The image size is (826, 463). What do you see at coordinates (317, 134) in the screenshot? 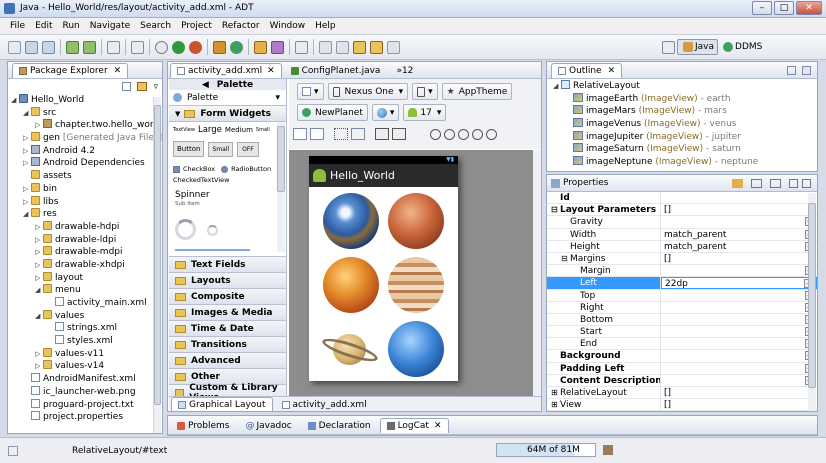
I see `toggle-fill-height-icon` at bounding box center [317, 134].